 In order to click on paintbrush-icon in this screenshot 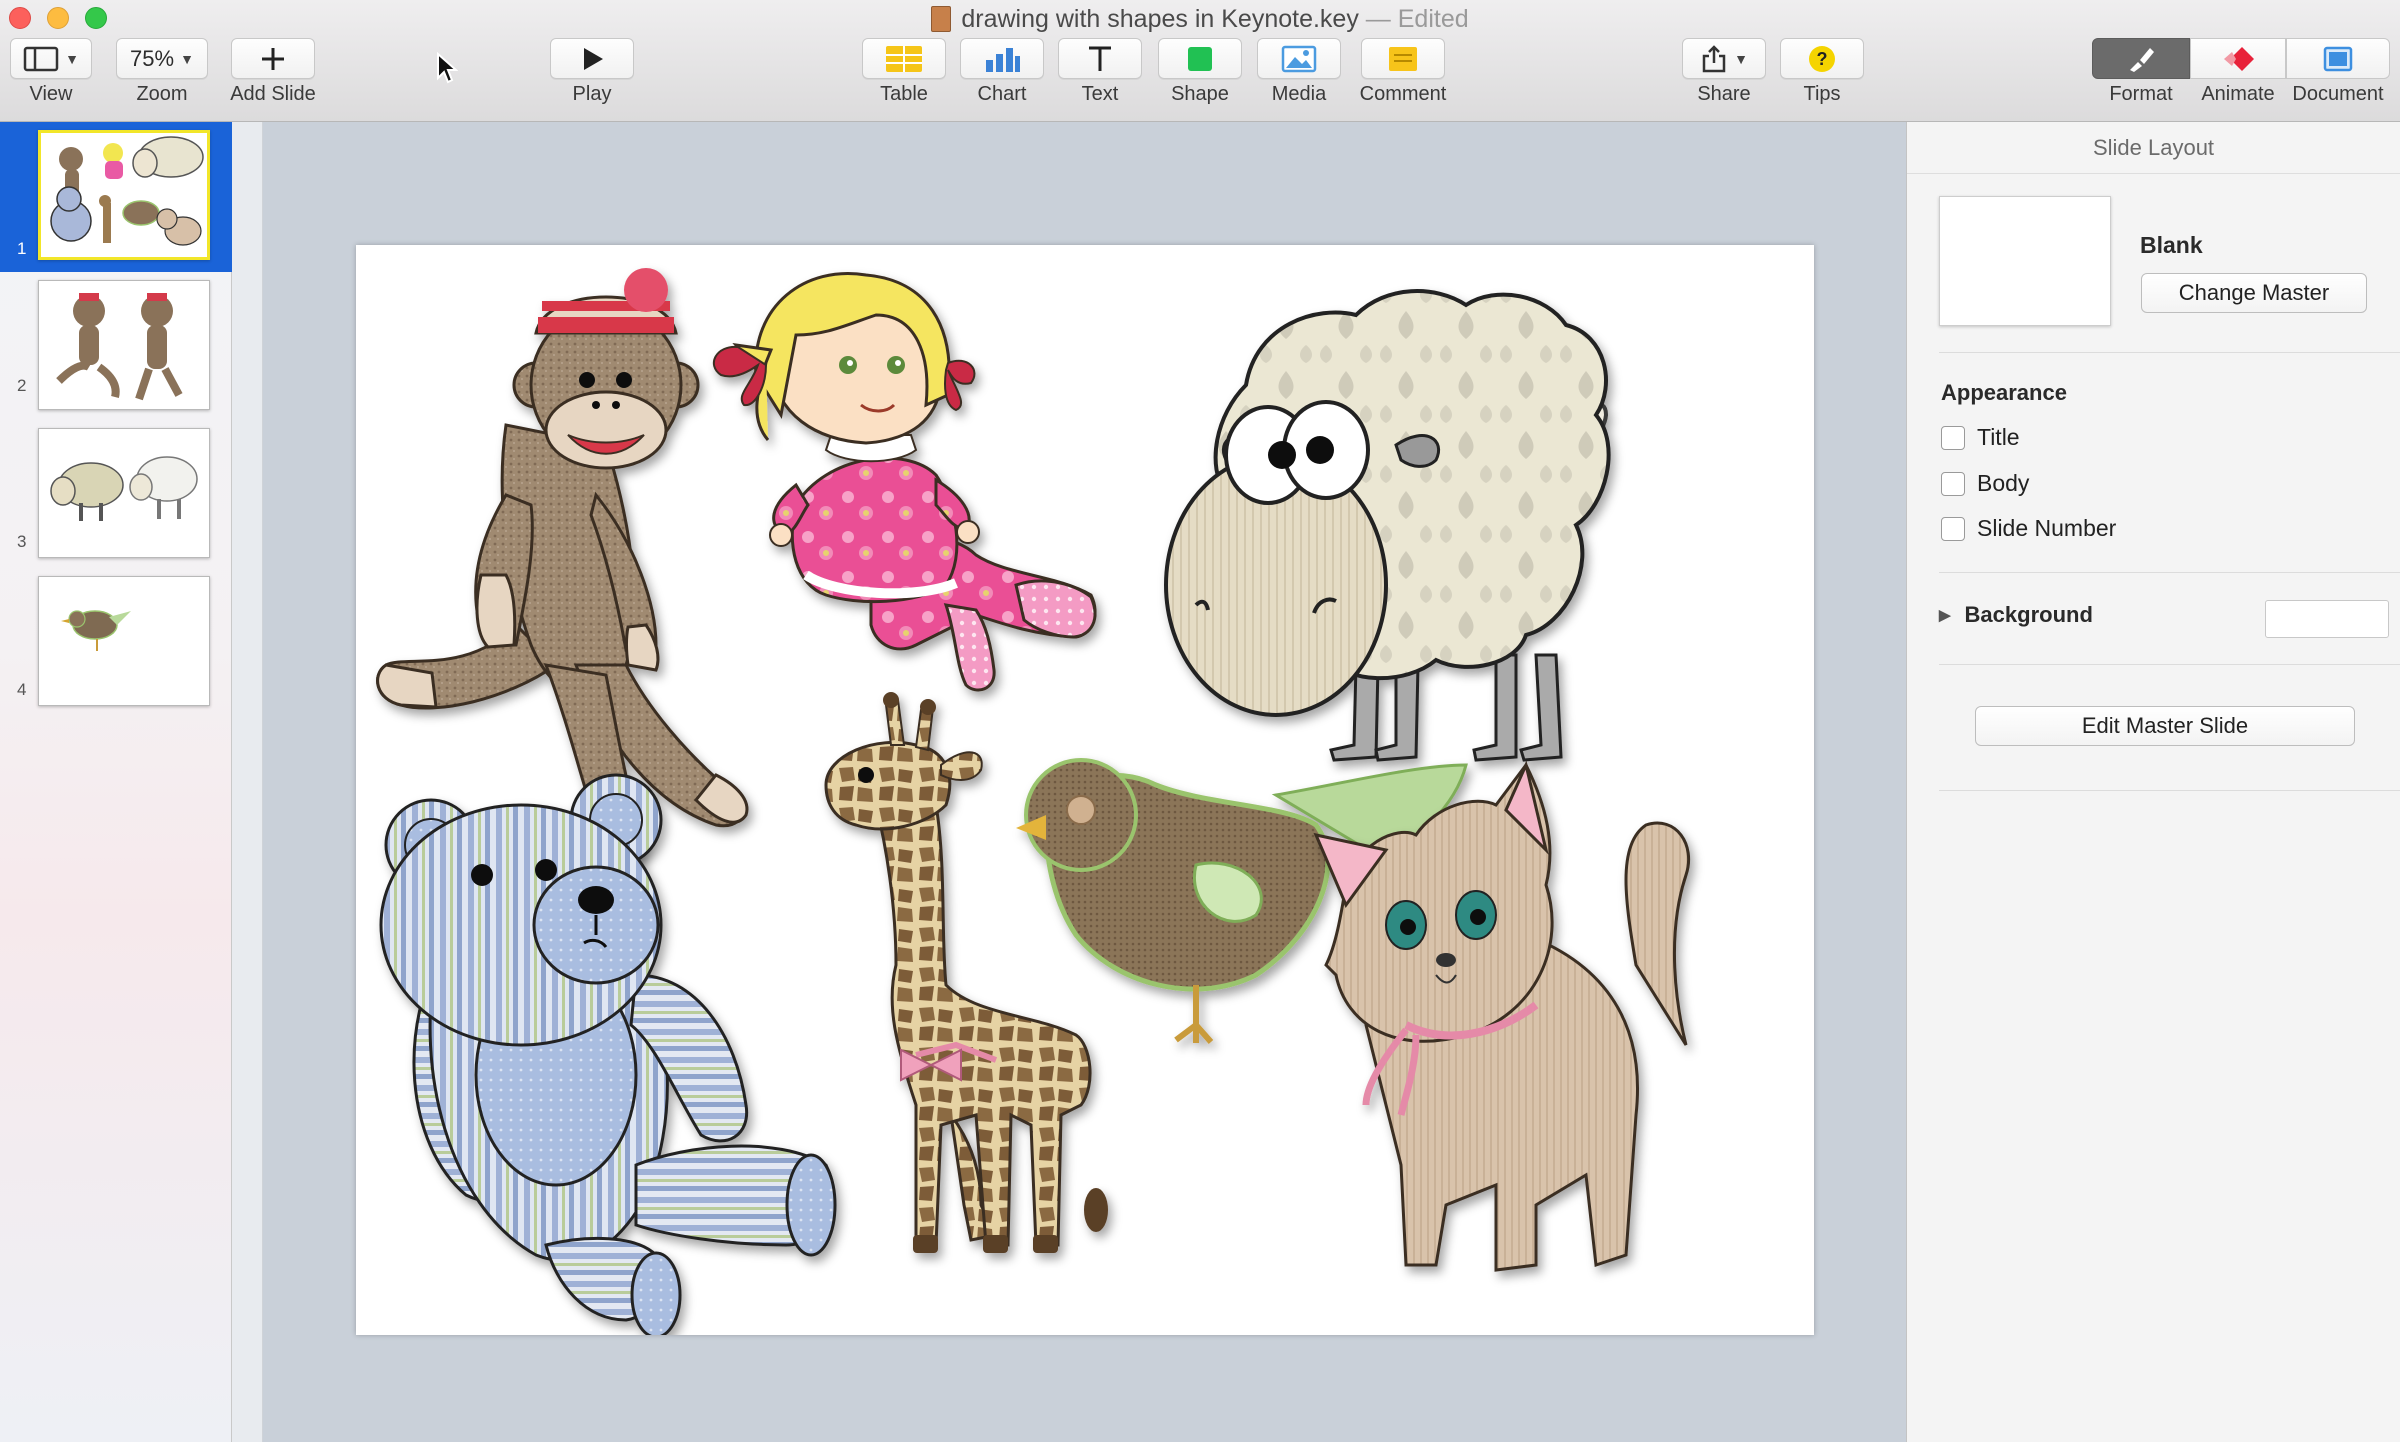, I will do `click(2142, 59)`.